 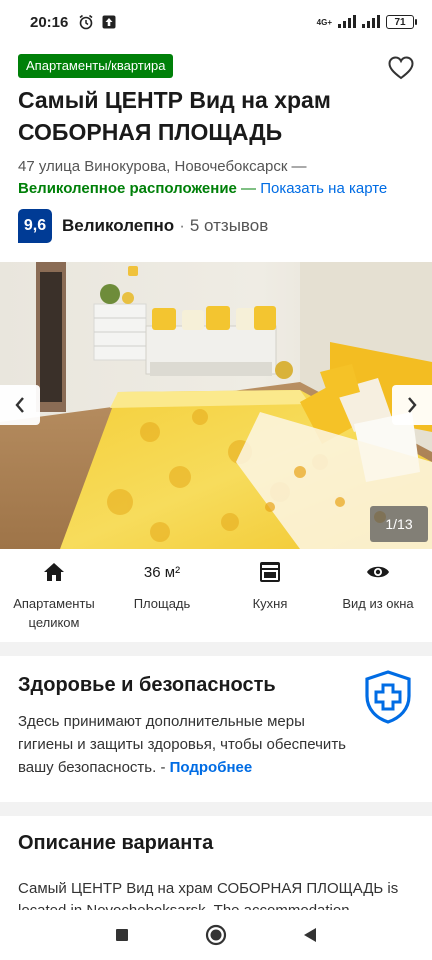 I want to click on show-on-map-link: Показать на карте, so click(x=323, y=188).